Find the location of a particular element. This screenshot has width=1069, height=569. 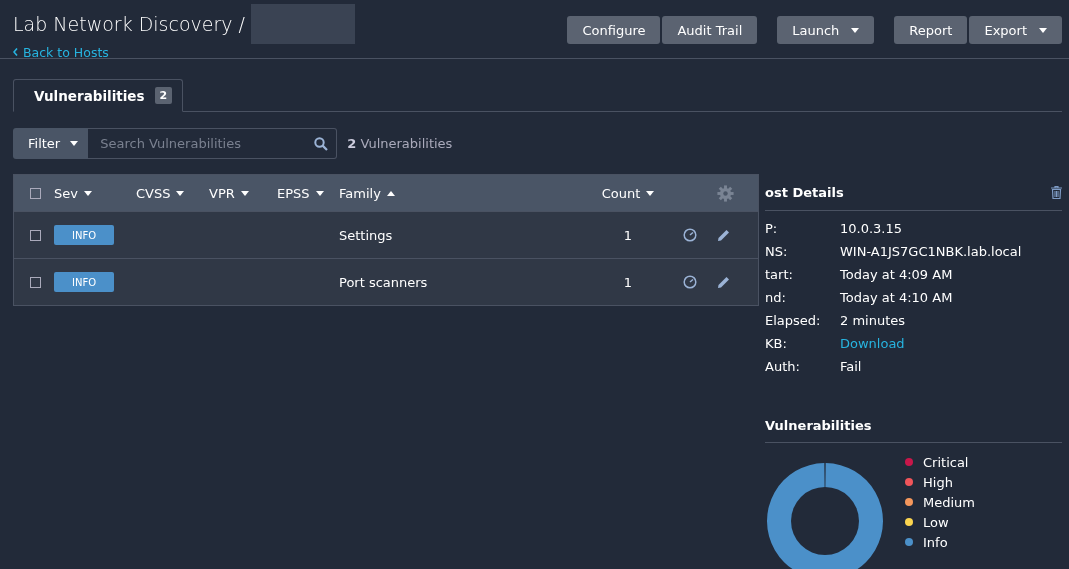

trash-icon is located at coordinates (1056, 192).